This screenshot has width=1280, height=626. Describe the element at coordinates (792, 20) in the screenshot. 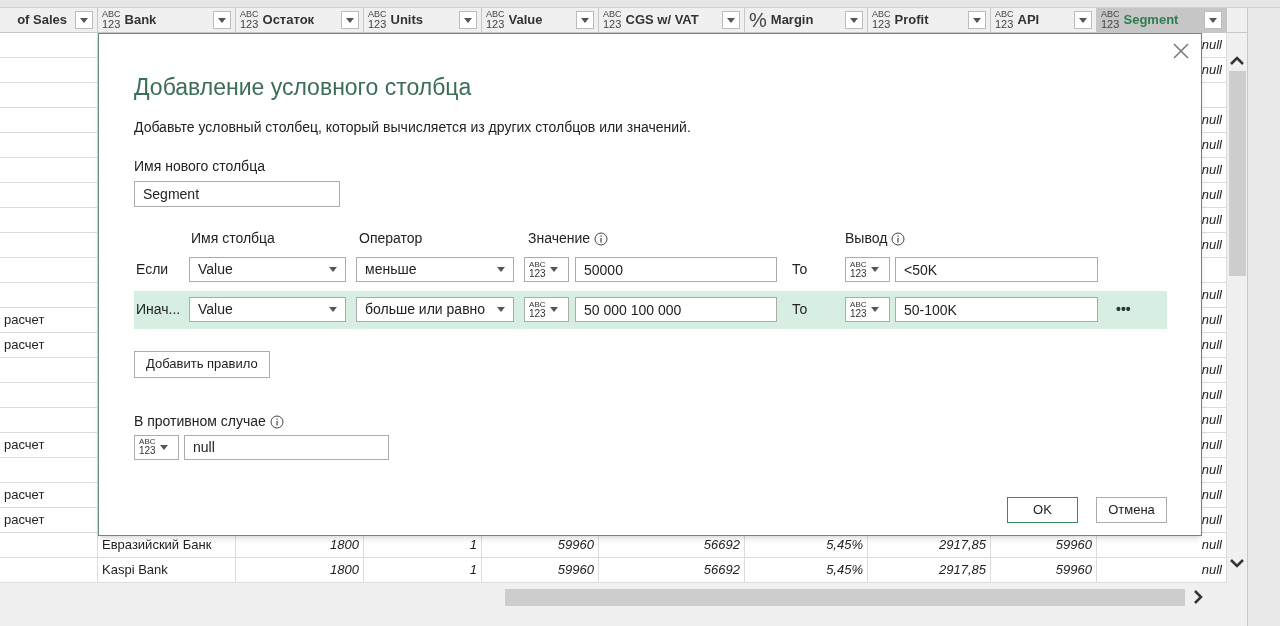

I see `column-name: Margin` at that location.